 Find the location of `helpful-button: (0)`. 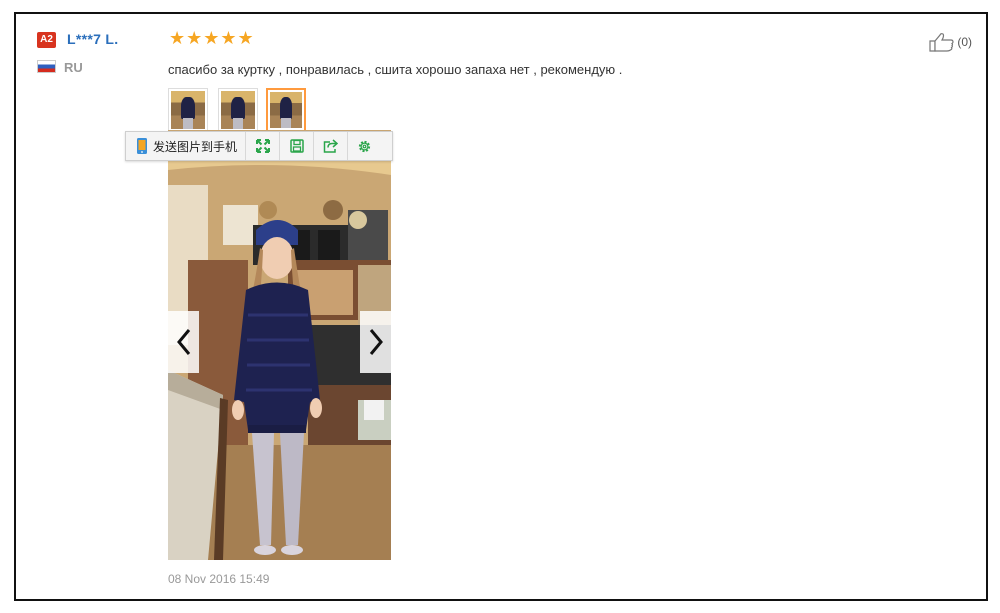

helpful-button: (0) is located at coordinates (950, 42).